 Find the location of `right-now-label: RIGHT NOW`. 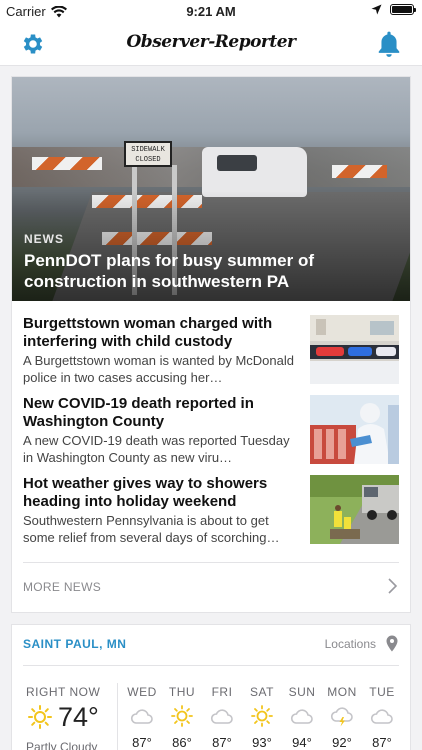

right-now-label: RIGHT NOW is located at coordinates (63, 692).